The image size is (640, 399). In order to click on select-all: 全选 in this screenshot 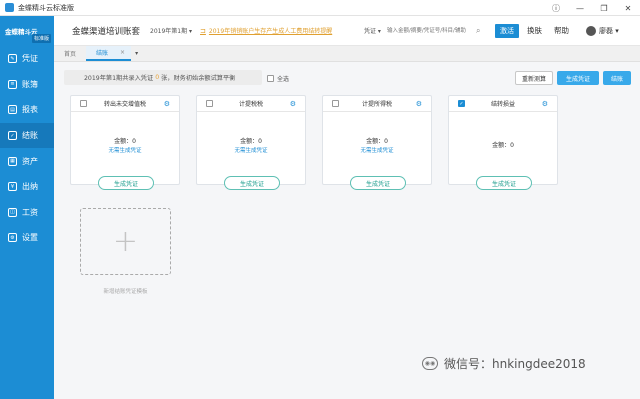, I will do `click(278, 78)`.